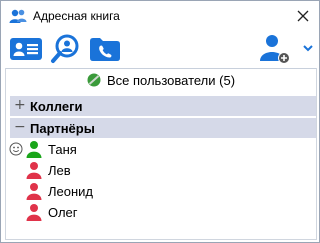 The height and width of the screenshot is (243, 320). I want to click on expand-icon: +, so click(20, 105).